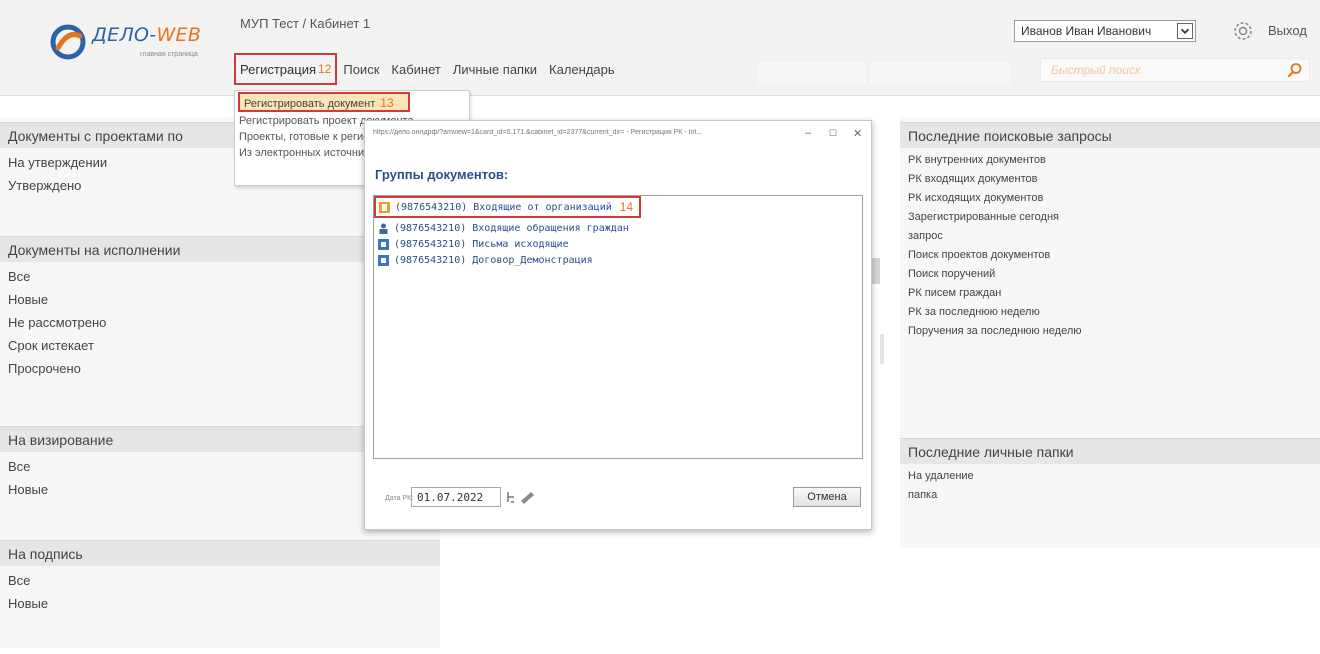 This screenshot has width=1320, height=654. What do you see at coordinates (1185, 31) in the screenshot?
I see `chevron-down-icon` at bounding box center [1185, 31].